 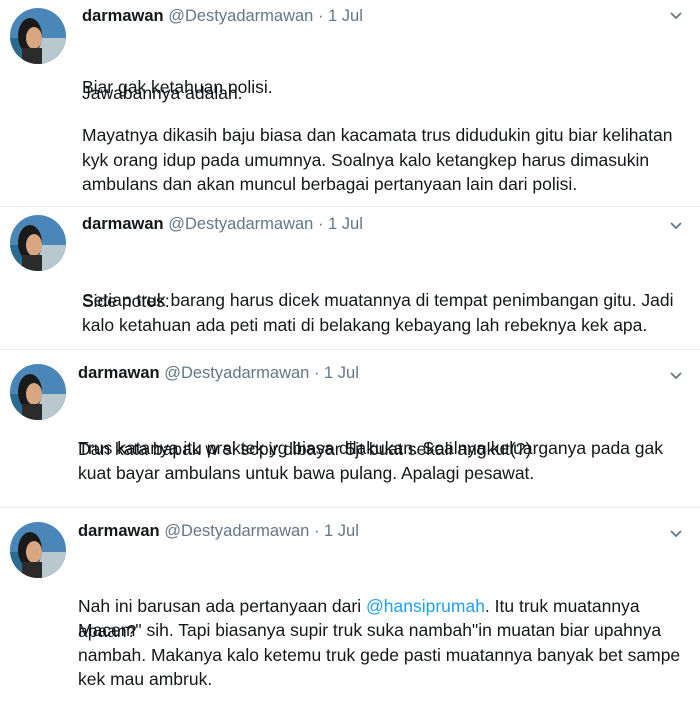 I want to click on tweet-paragraph: Biar gak ketahuan polisi., so click(x=177, y=87).